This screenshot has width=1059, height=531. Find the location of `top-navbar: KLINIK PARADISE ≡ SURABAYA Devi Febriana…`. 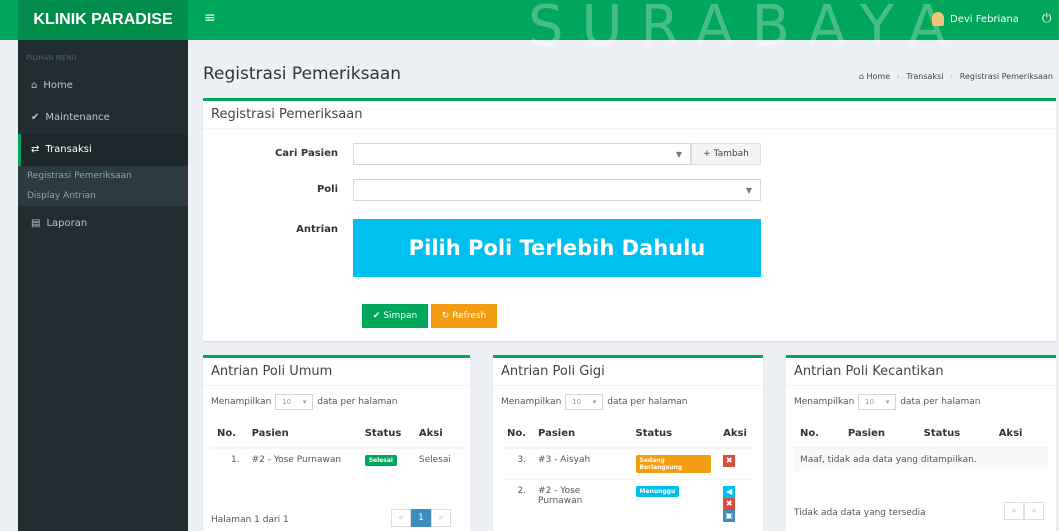

top-navbar: KLINIK PARADISE ≡ SURABAYA Devi Febriana… is located at coordinates (529, 29).